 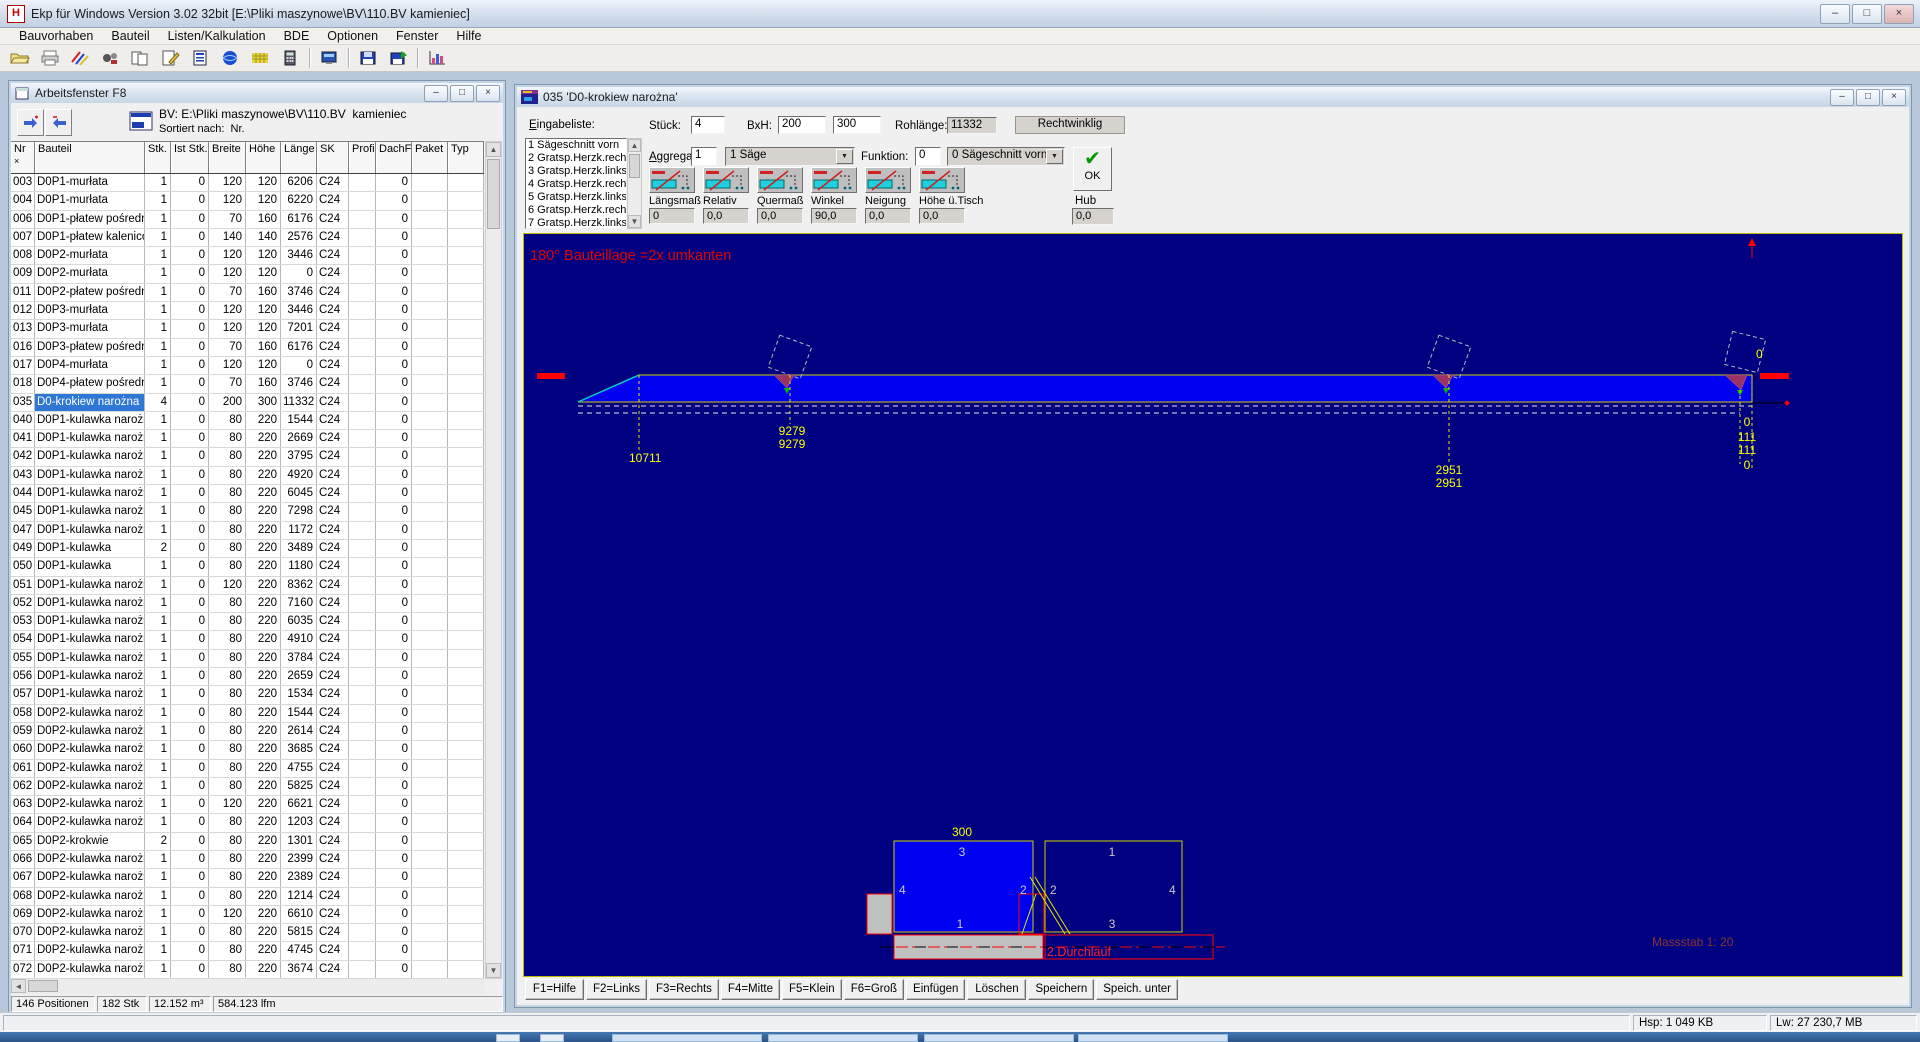 What do you see at coordinates (493, 560) in the screenshot?
I see `table-vertical-scrollbar: ▲ ▼` at bounding box center [493, 560].